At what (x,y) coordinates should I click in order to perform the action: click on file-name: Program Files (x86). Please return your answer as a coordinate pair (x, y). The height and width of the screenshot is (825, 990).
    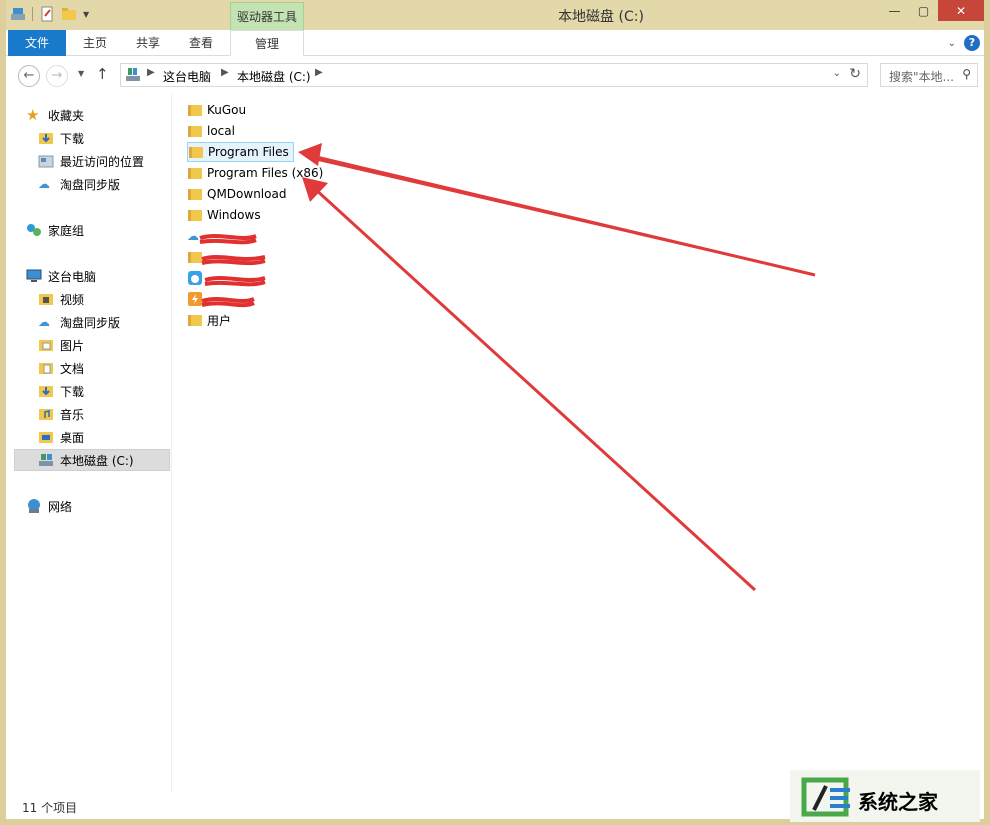
    Looking at the image, I should click on (265, 173).